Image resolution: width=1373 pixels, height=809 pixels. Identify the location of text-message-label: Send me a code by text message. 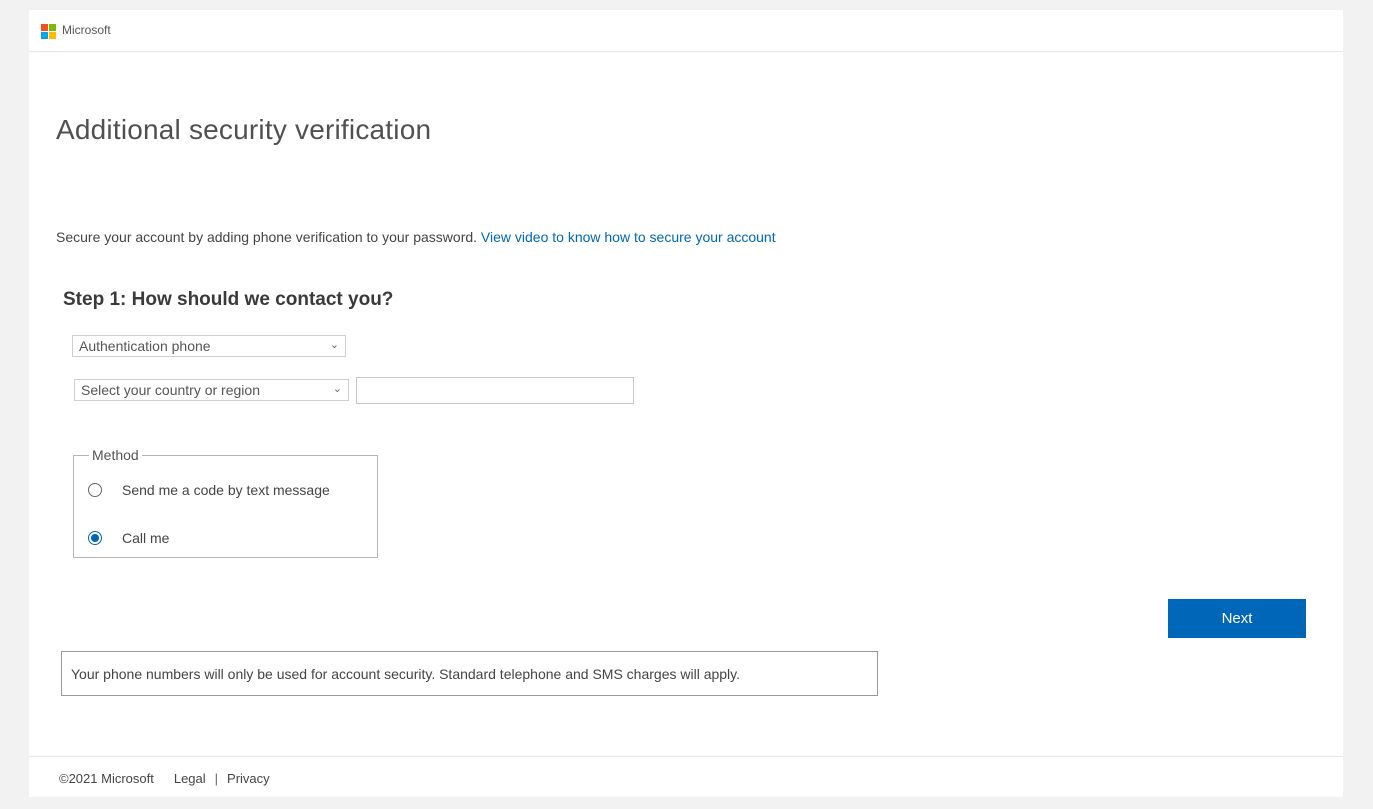
(226, 490).